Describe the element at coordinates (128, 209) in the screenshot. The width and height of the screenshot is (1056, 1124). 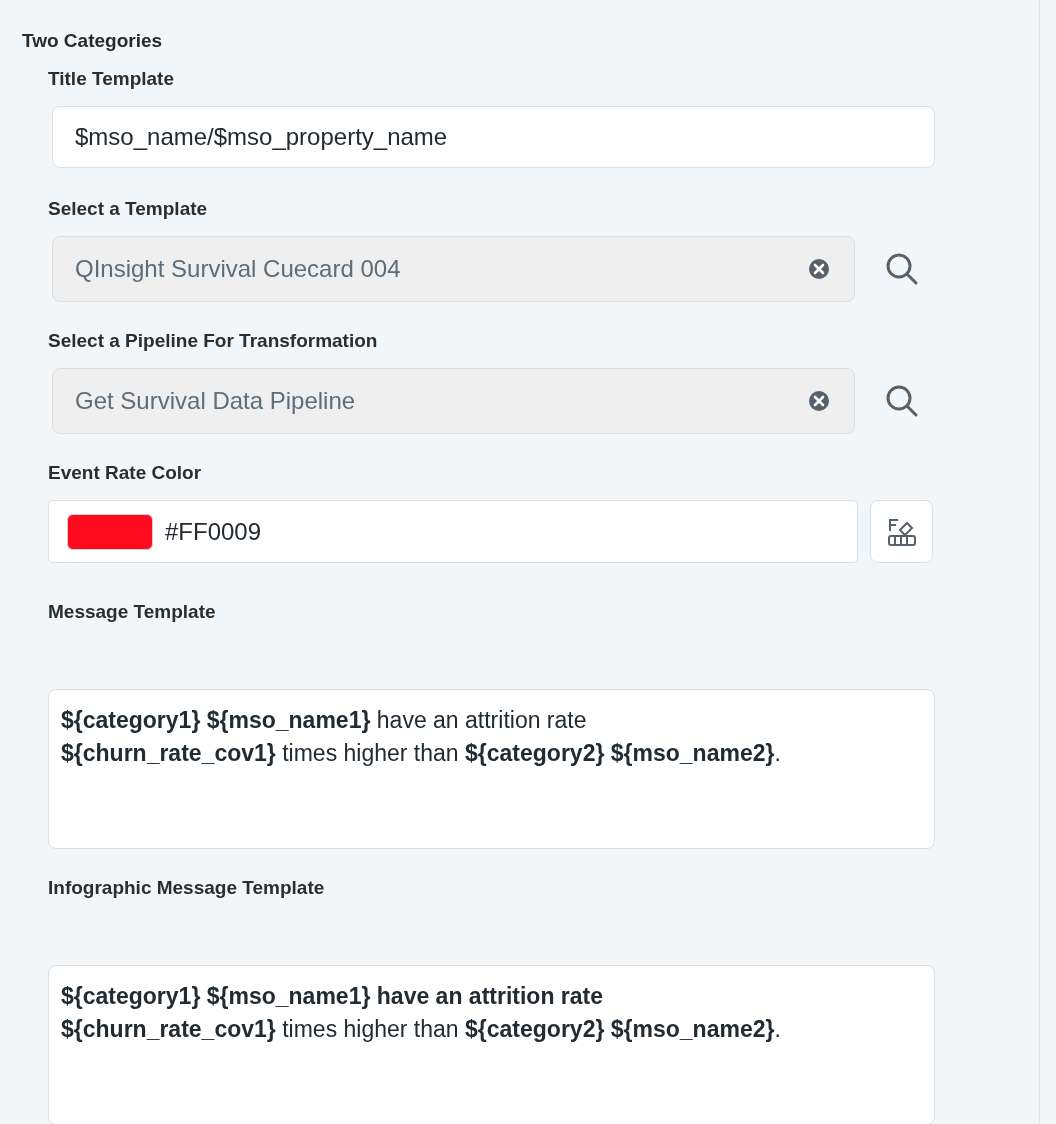
I see `field-label: Select a Template` at that location.